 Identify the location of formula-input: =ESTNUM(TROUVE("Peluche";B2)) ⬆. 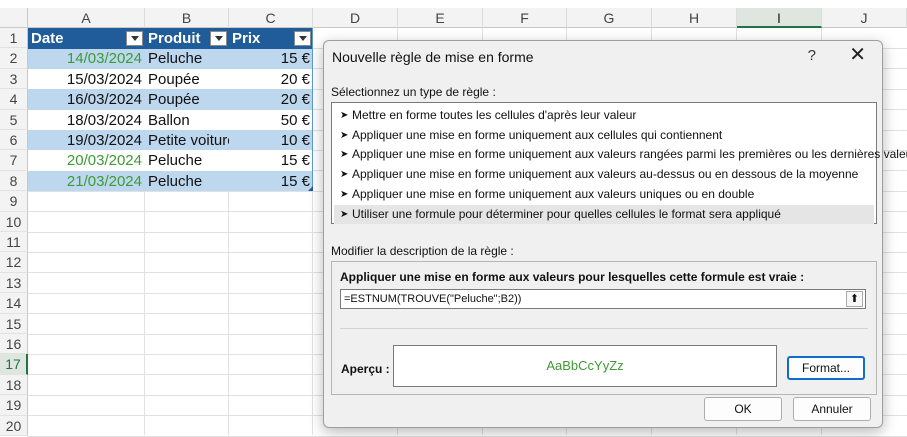
(603, 299).